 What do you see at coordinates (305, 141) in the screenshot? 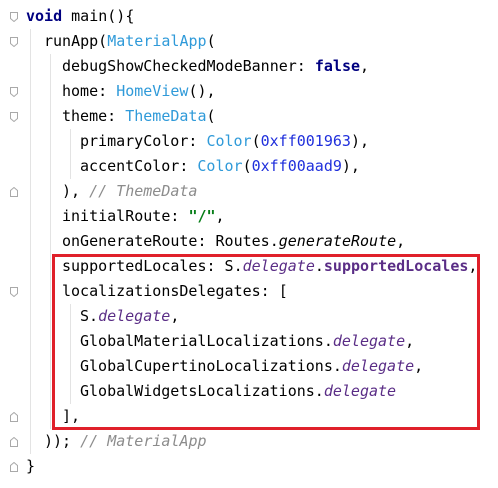
I see `code-token: 0xff001963` at bounding box center [305, 141].